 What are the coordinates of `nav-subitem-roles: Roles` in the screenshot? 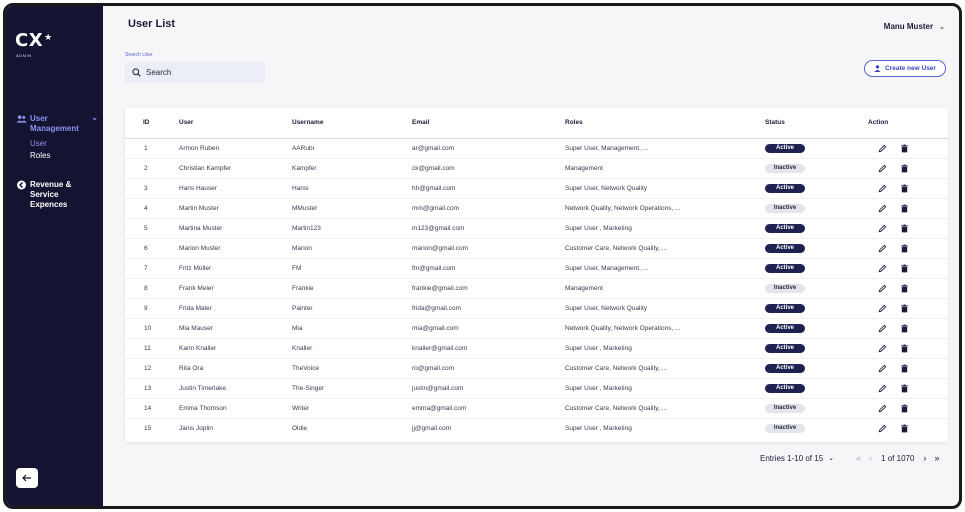 It's located at (64, 156).